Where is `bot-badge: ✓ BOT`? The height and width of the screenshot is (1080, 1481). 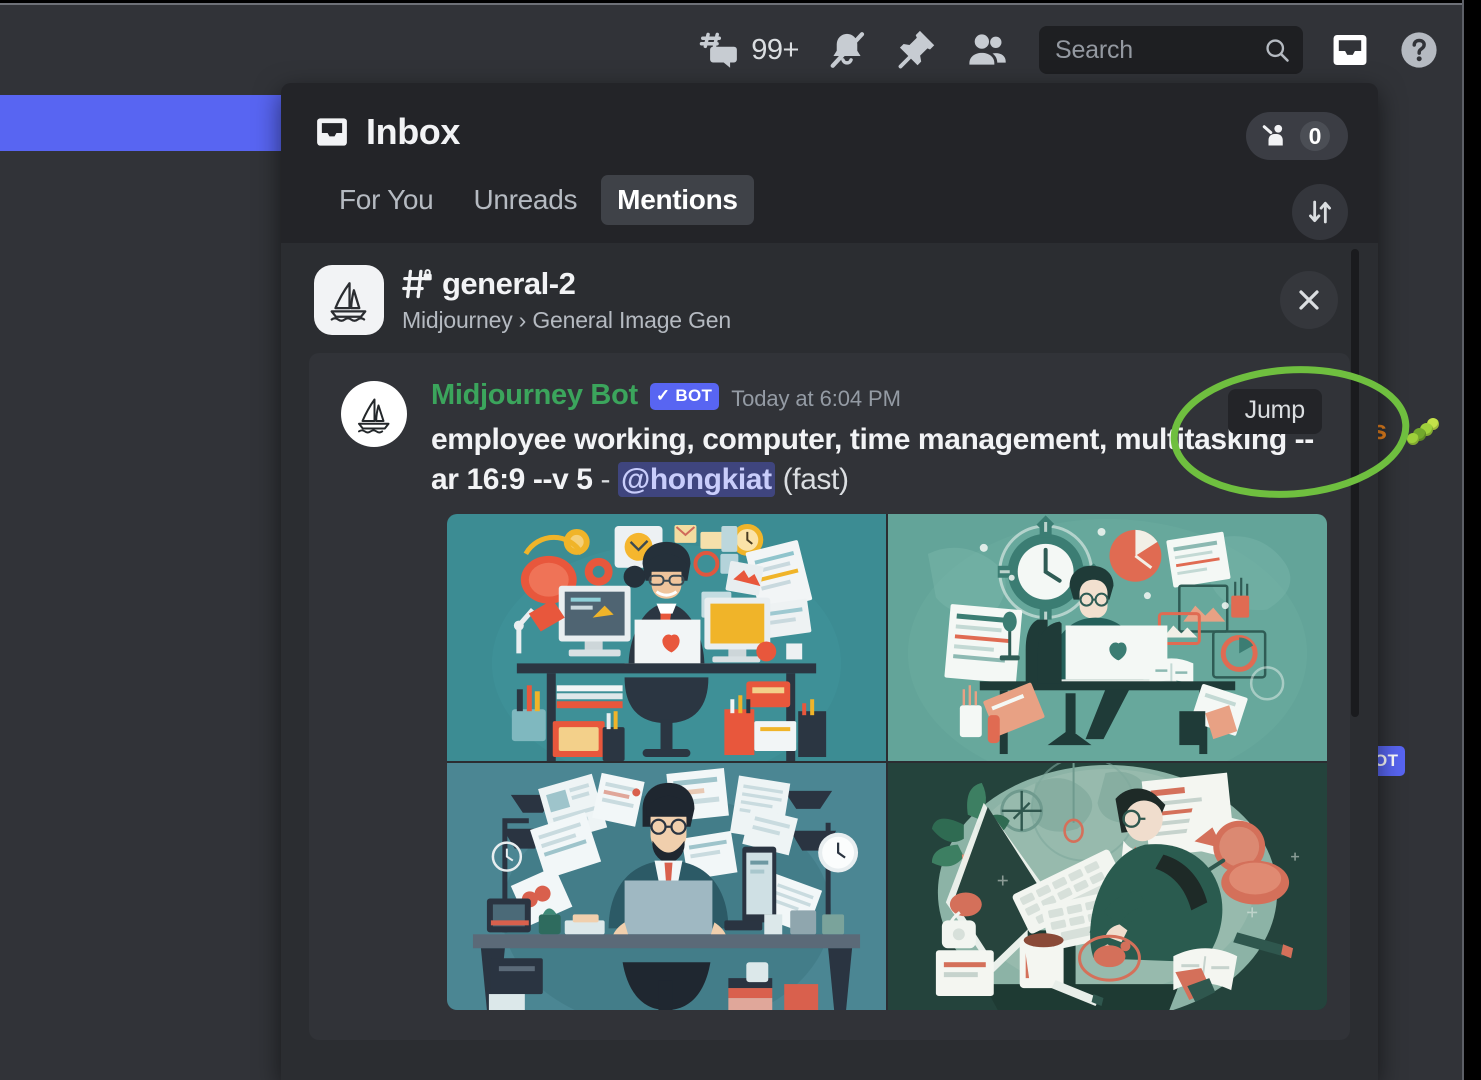 bot-badge: ✓ BOT is located at coordinates (684, 396).